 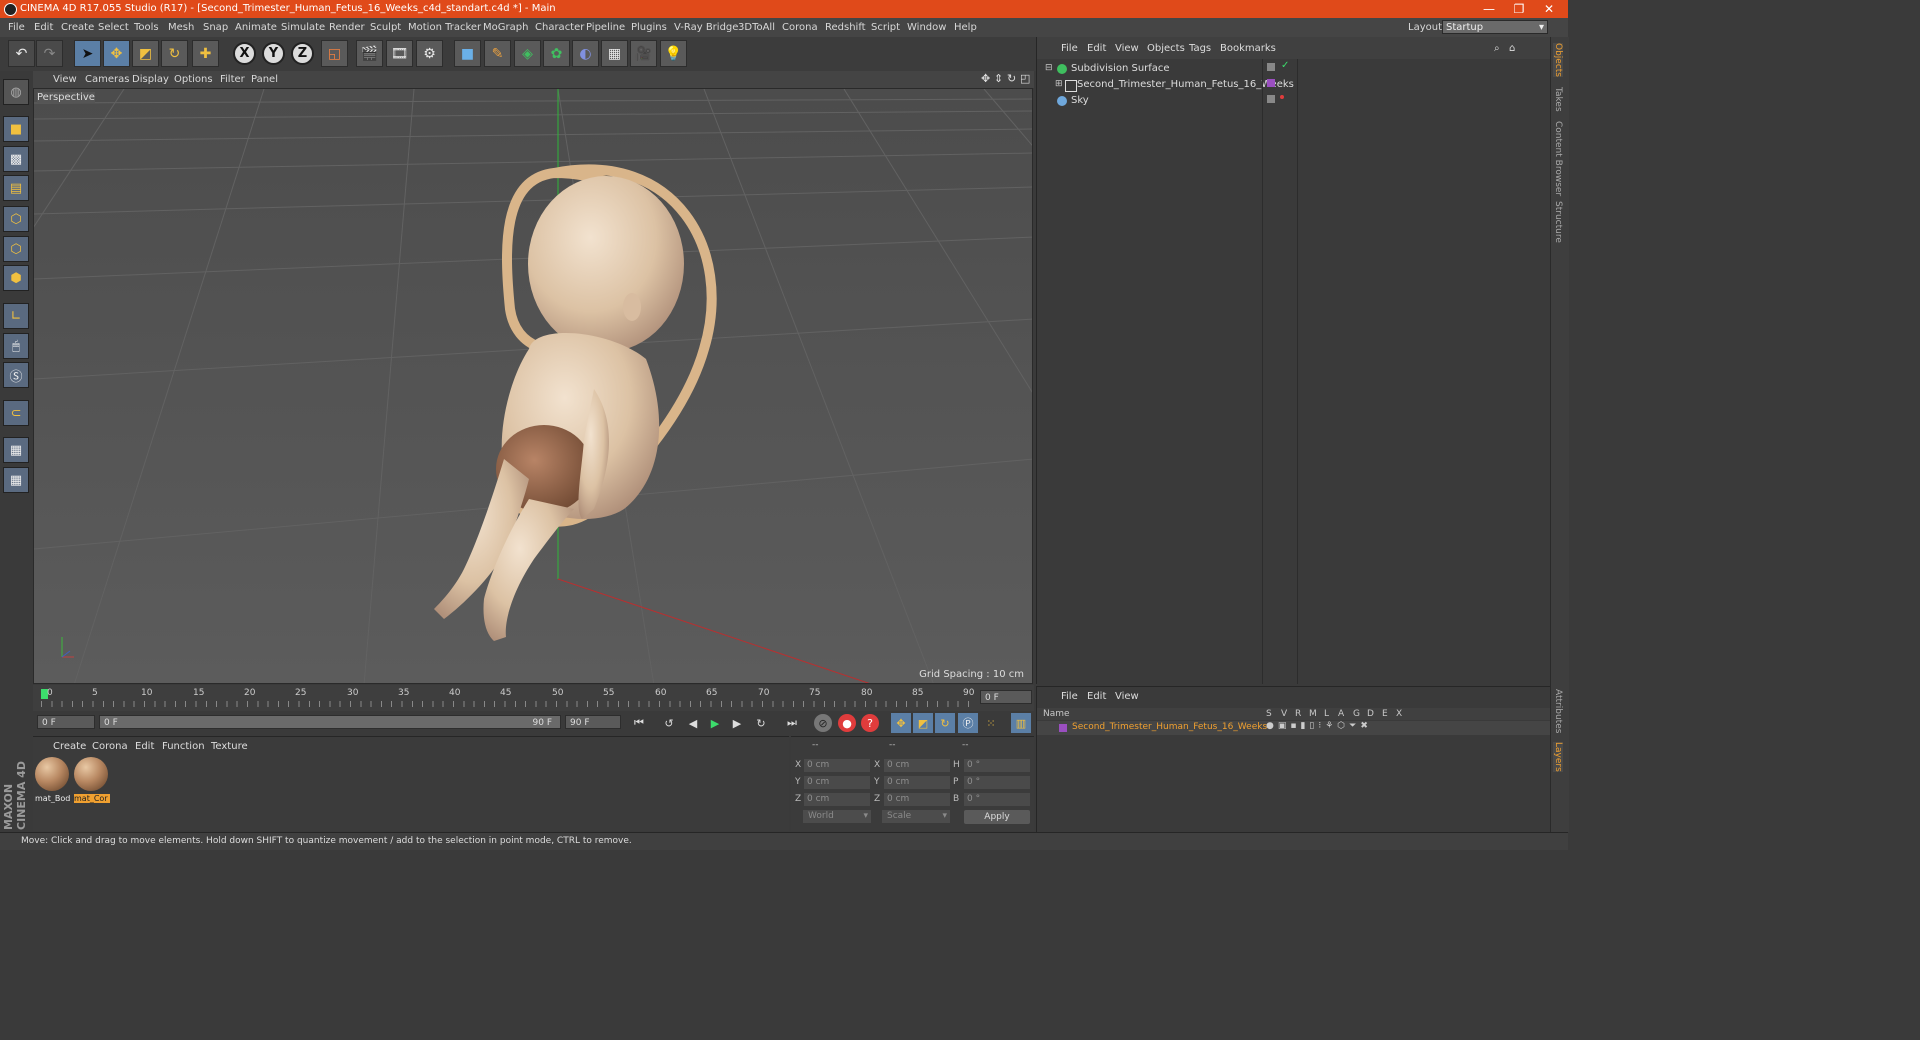 What do you see at coordinates (800, 27) in the screenshot?
I see `menu-corona: Corona` at bounding box center [800, 27].